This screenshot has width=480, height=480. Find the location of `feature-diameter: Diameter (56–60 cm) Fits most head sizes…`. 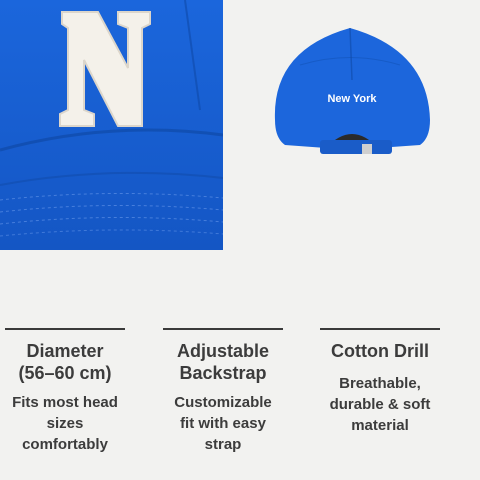

feature-diameter: Diameter (56–60 cm) Fits most head sizes… is located at coordinates (67, 387).